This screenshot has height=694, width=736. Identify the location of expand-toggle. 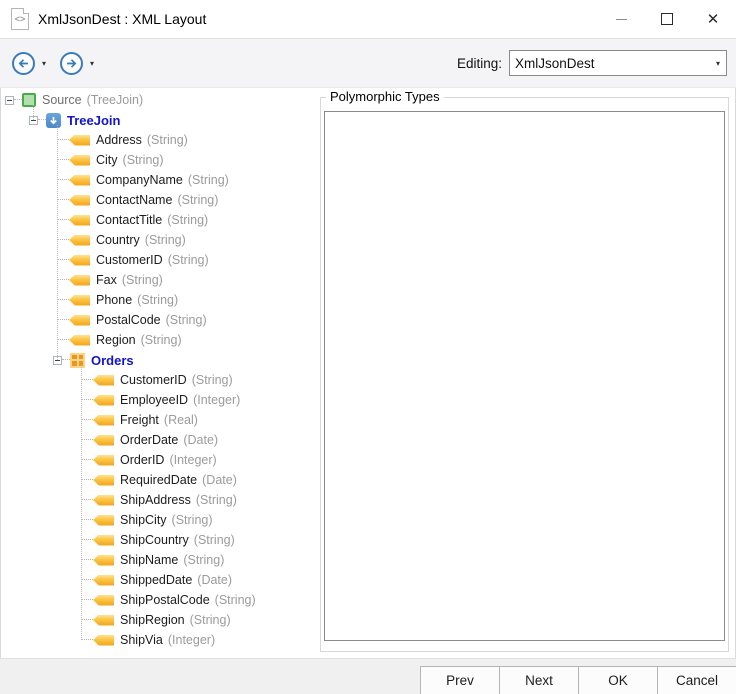
(9, 100).